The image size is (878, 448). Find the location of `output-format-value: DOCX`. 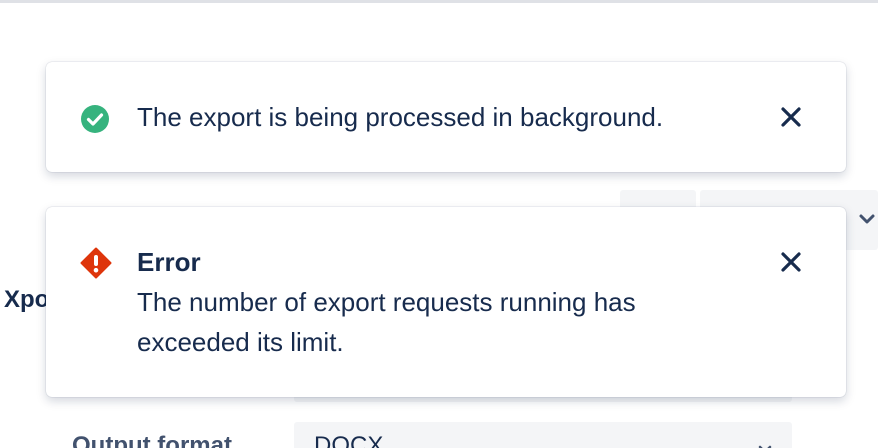

output-format-value: DOCX is located at coordinates (349, 440).